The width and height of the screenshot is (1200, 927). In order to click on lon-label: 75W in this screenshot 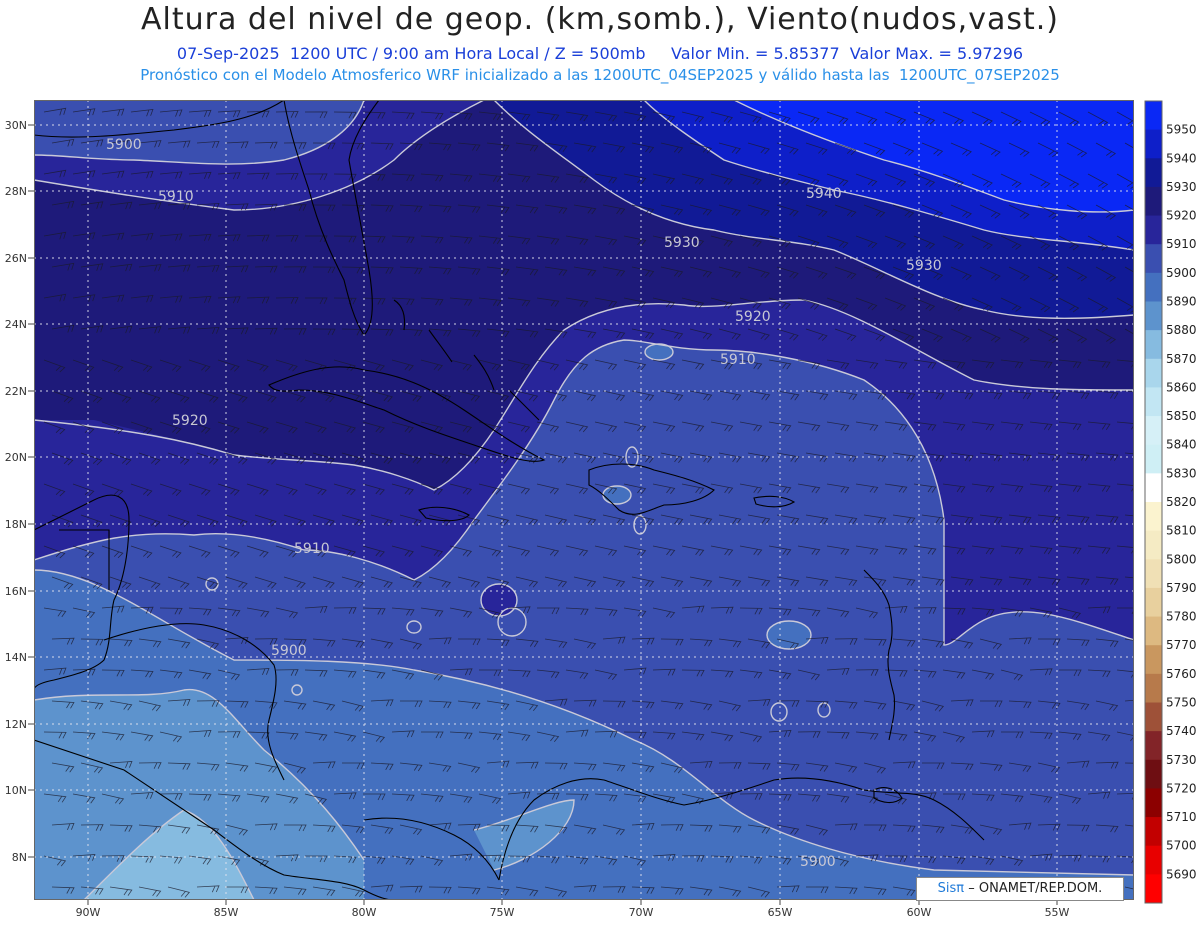, I will do `click(502, 912)`.